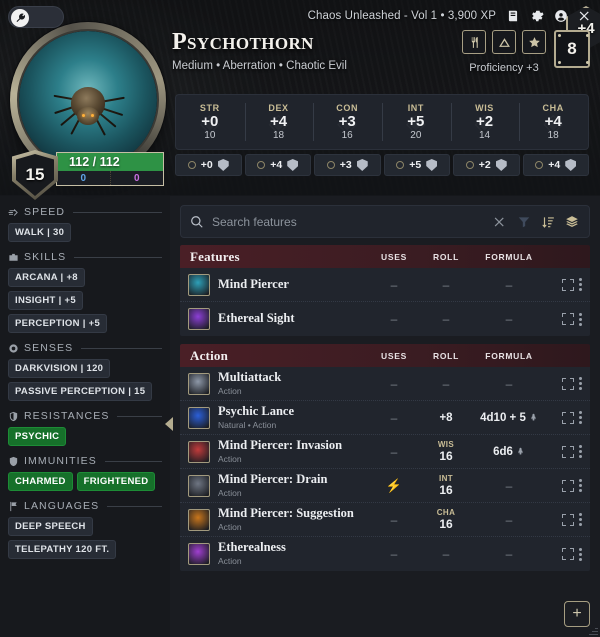 The height and width of the screenshot is (637, 600). What do you see at coordinates (593, 630) in the screenshot?
I see `resize-handle` at bounding box center [593, 630].